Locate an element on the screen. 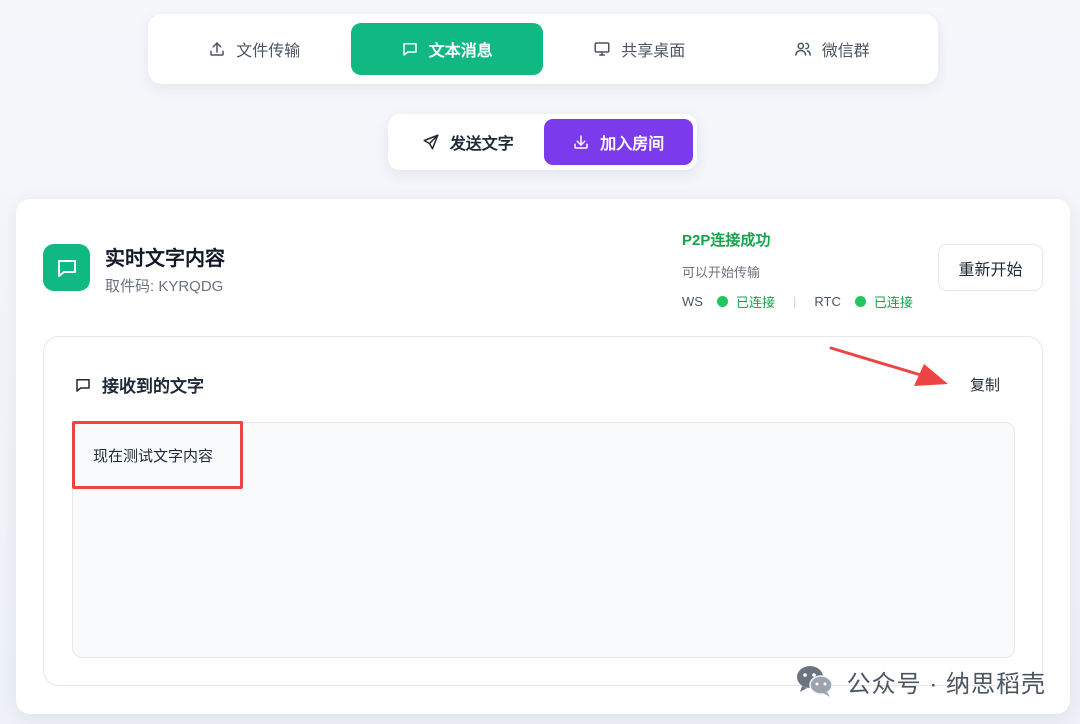 Image resolution: width=1080 pixels, height=724 pixels. status-indicators: WS 已连接 | RTC 已连接 is located at coordinates (797, 301).